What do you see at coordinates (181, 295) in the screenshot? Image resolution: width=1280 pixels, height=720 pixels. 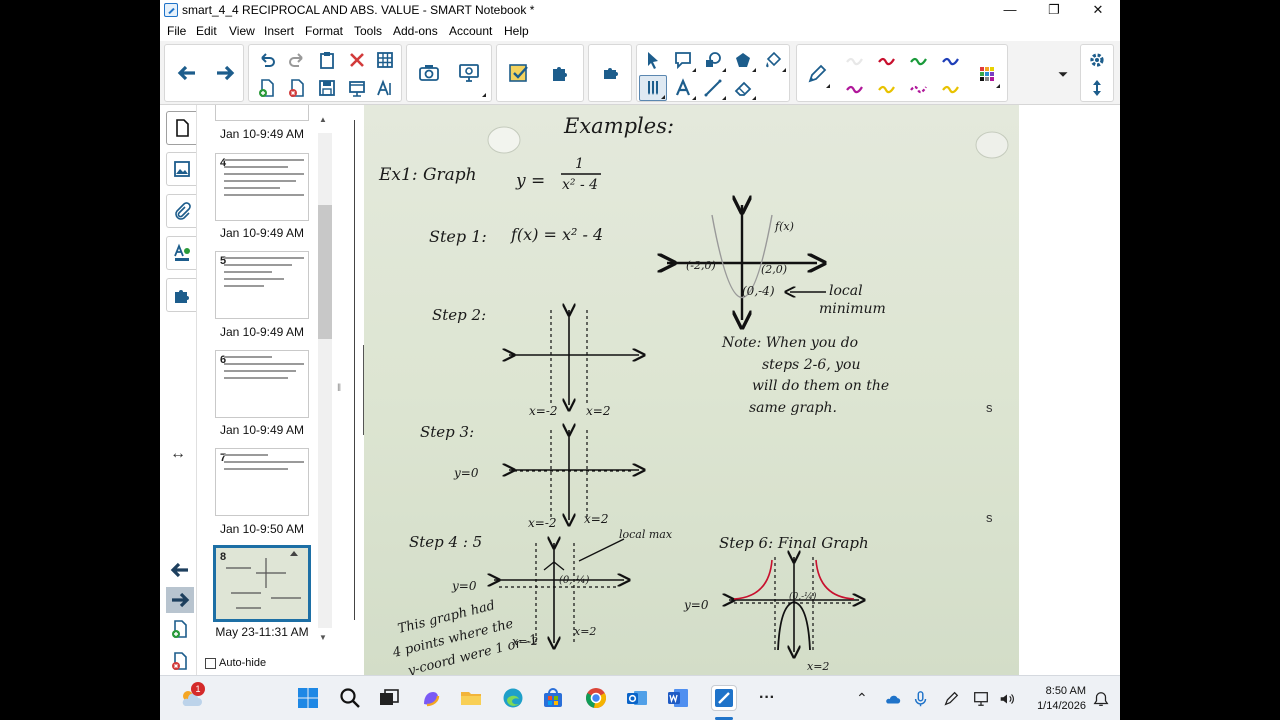 I see `add-ons-tab` at bounding box center [181, 295].